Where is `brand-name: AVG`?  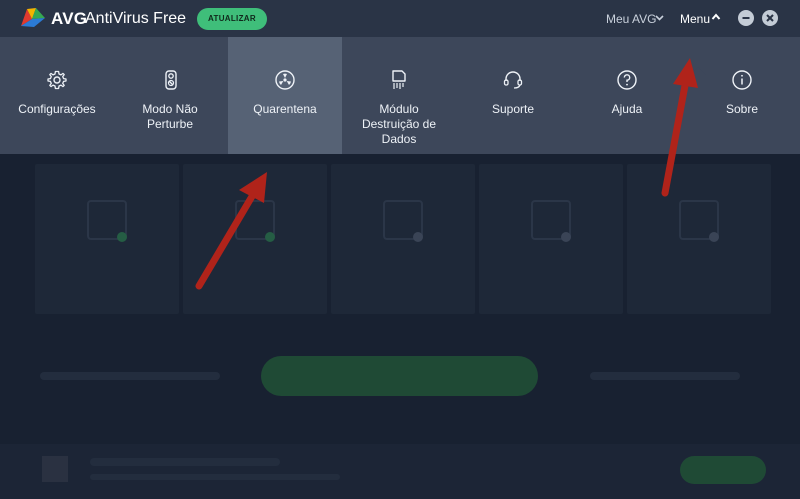 brand-name: AVG is located at coordinates (69, 18).